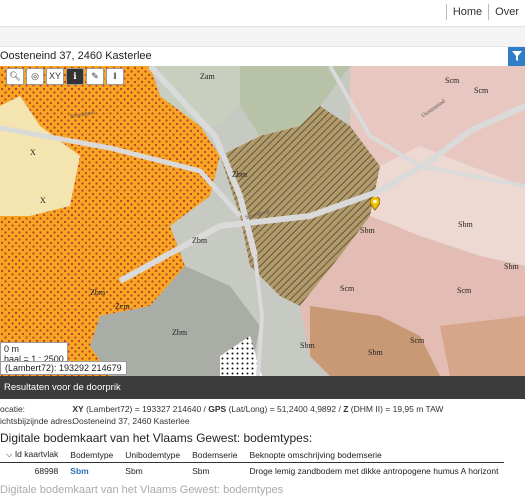 The image size is (525, 496). What do you see at coordinates (13, 409) in the screenshot?
I see `location-label: ocatie:` at bounding box center [13, 409].